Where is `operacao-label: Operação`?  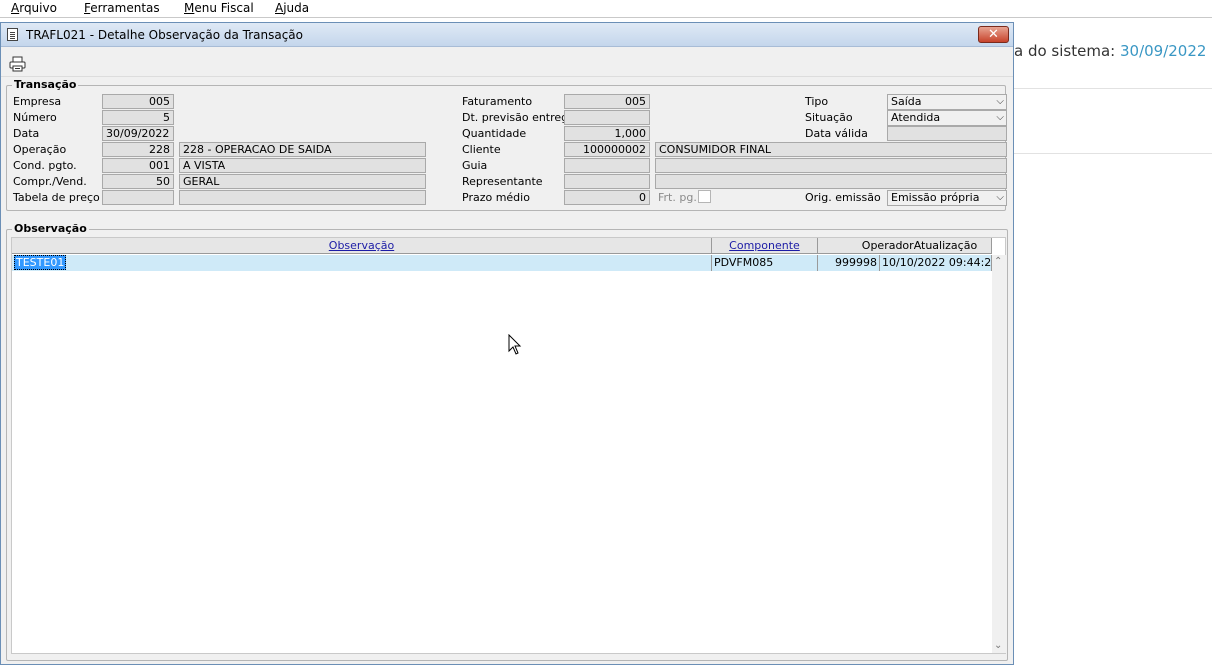
operacao-label: Operação is located at coordinates (40, 149).